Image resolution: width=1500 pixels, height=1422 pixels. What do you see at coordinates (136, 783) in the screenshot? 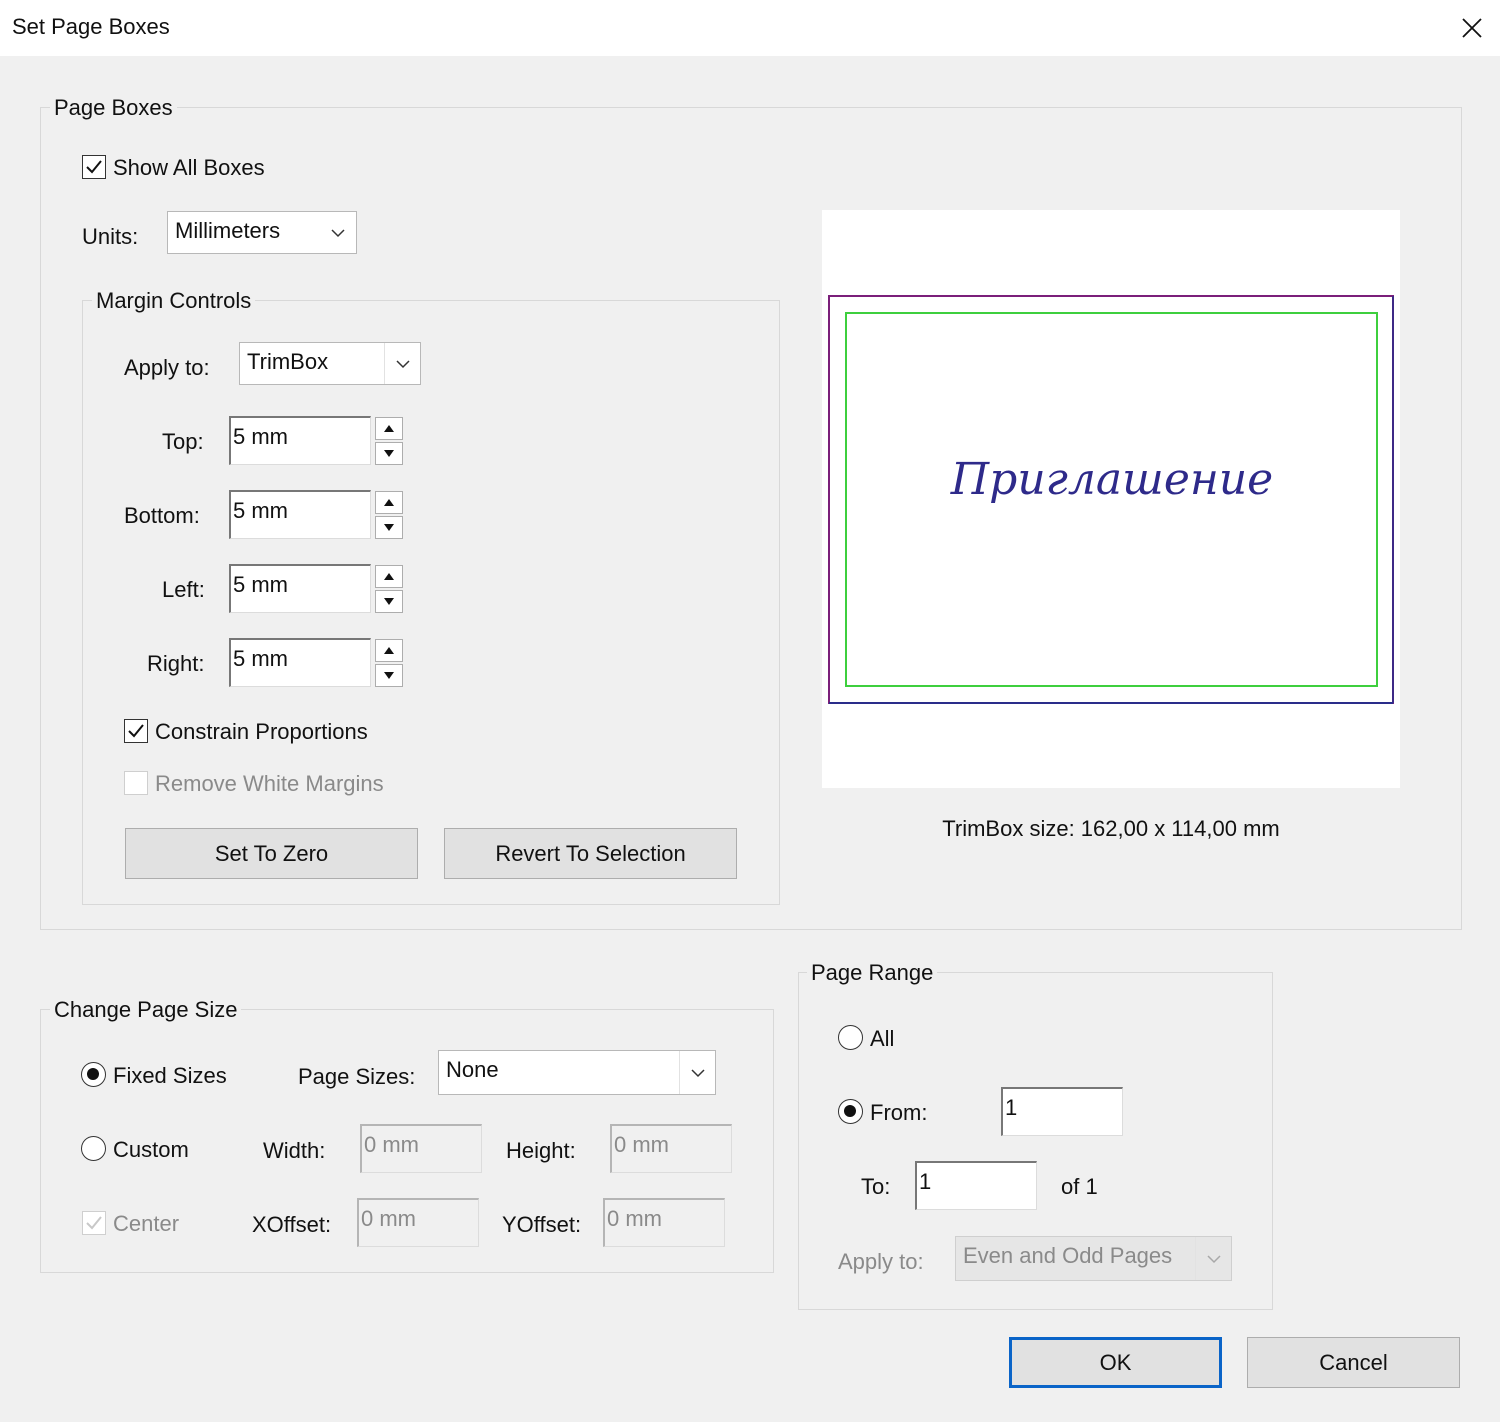
I see `remove-white-margins-checkbox` at bounding box center [136, 783].